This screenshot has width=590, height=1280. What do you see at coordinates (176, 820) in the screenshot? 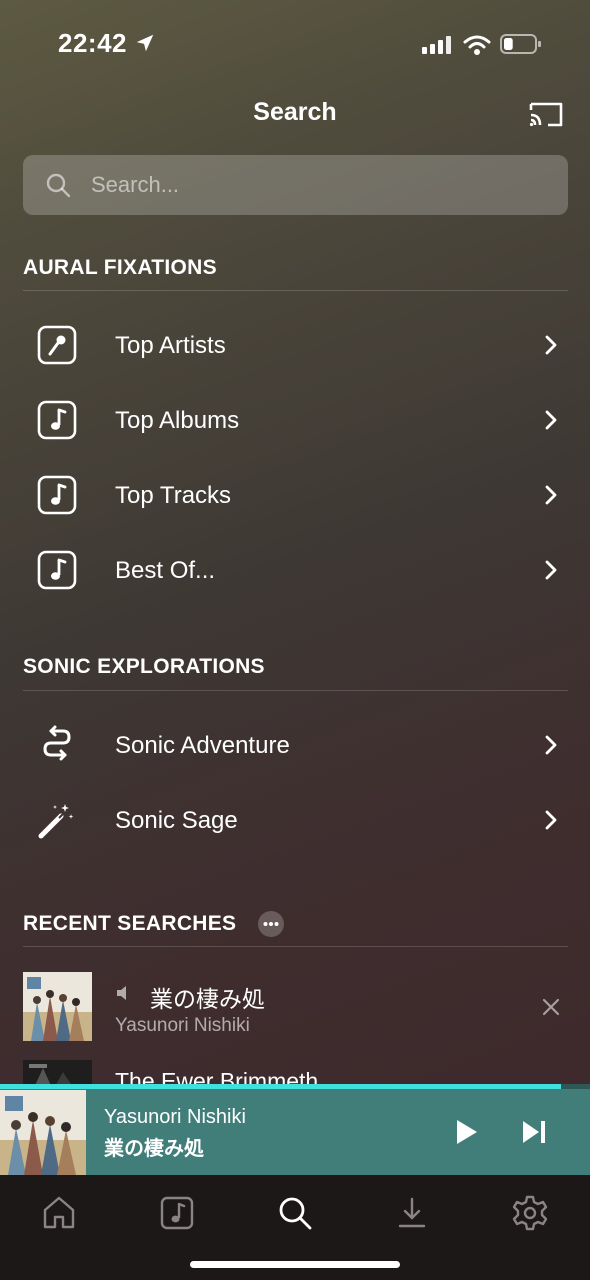
I see `row-label: Sonic Sage` at bounding box center [176, 820].